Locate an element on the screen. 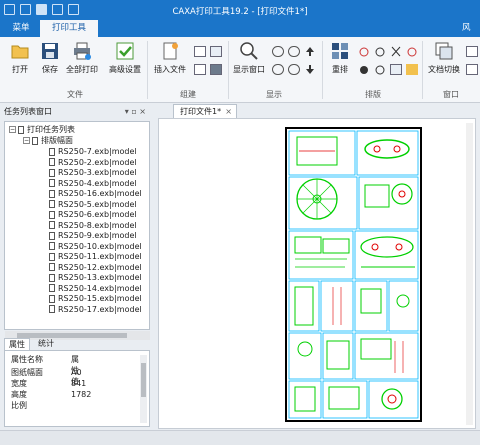 Image resolution: width=480 pixels, height=445 pixels. cut-icon is located at coordinates (396, 51).